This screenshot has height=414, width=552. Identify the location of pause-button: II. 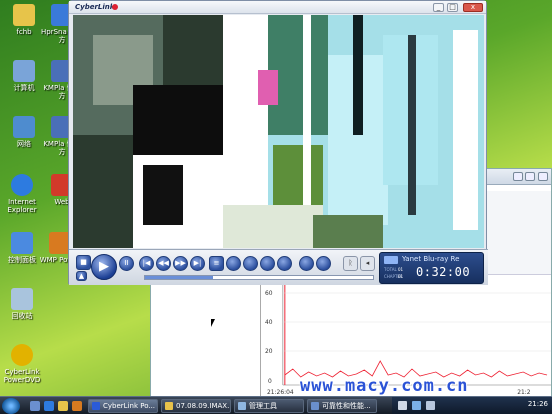
(126, 263).